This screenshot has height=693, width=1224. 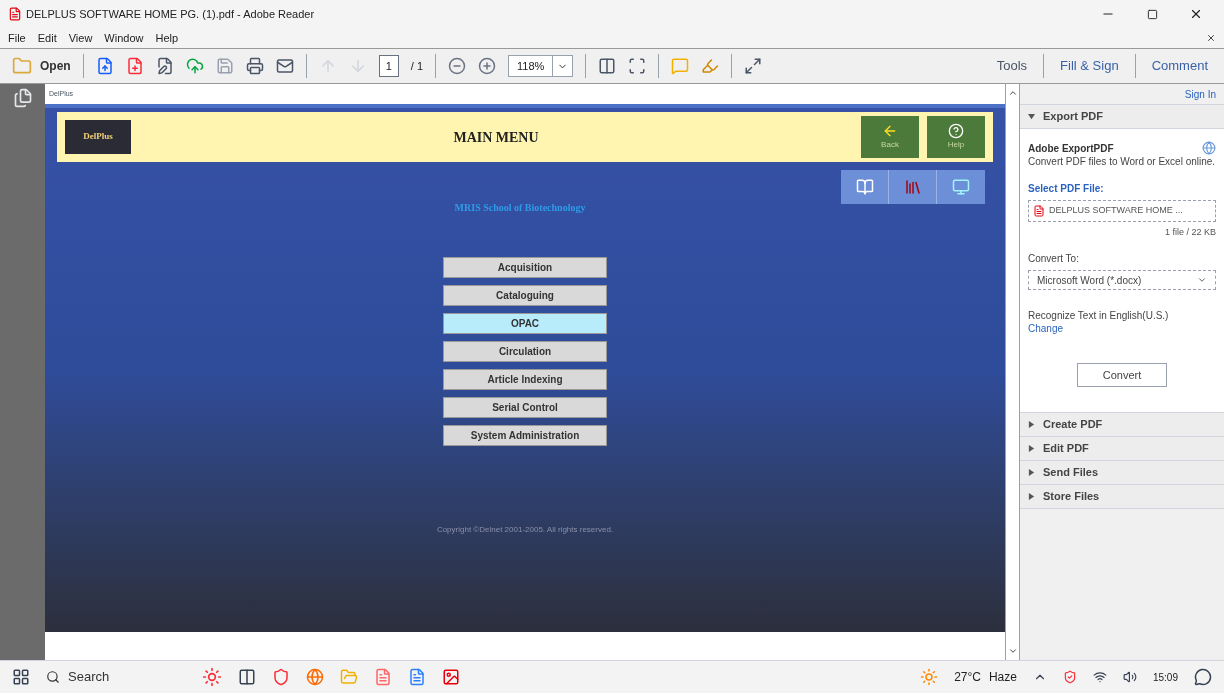 I want to click on menu-item: Window, so click(x=124, y=38).